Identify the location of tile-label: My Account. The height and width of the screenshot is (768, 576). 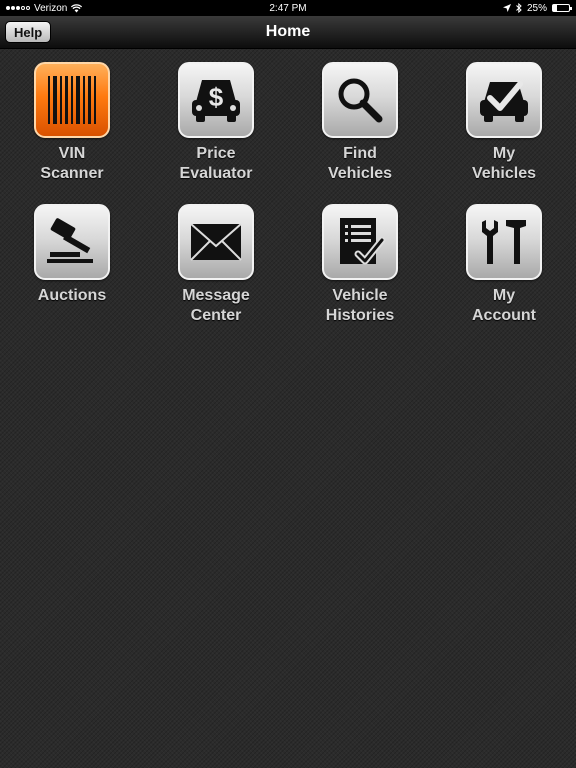
(504, 305).